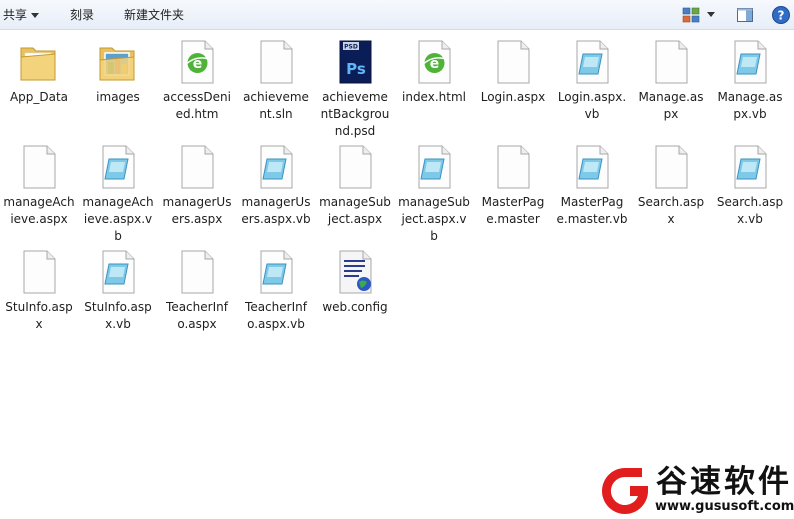  I want to click on file-item: web.config, so click(355, 278).